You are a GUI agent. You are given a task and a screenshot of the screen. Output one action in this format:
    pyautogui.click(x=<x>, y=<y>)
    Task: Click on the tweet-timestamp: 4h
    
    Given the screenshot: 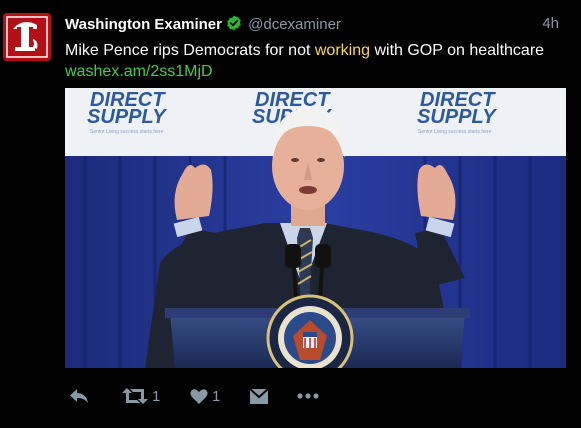 What is the action you would take?
    pyautogui.click(x=550, y=23)
    